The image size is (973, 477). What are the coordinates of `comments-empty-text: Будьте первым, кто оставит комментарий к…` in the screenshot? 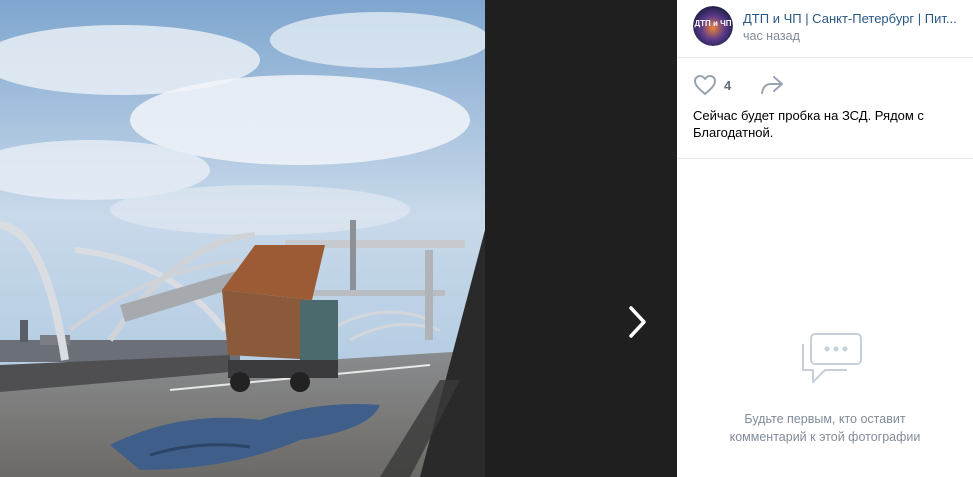 It's located at (825, 428).